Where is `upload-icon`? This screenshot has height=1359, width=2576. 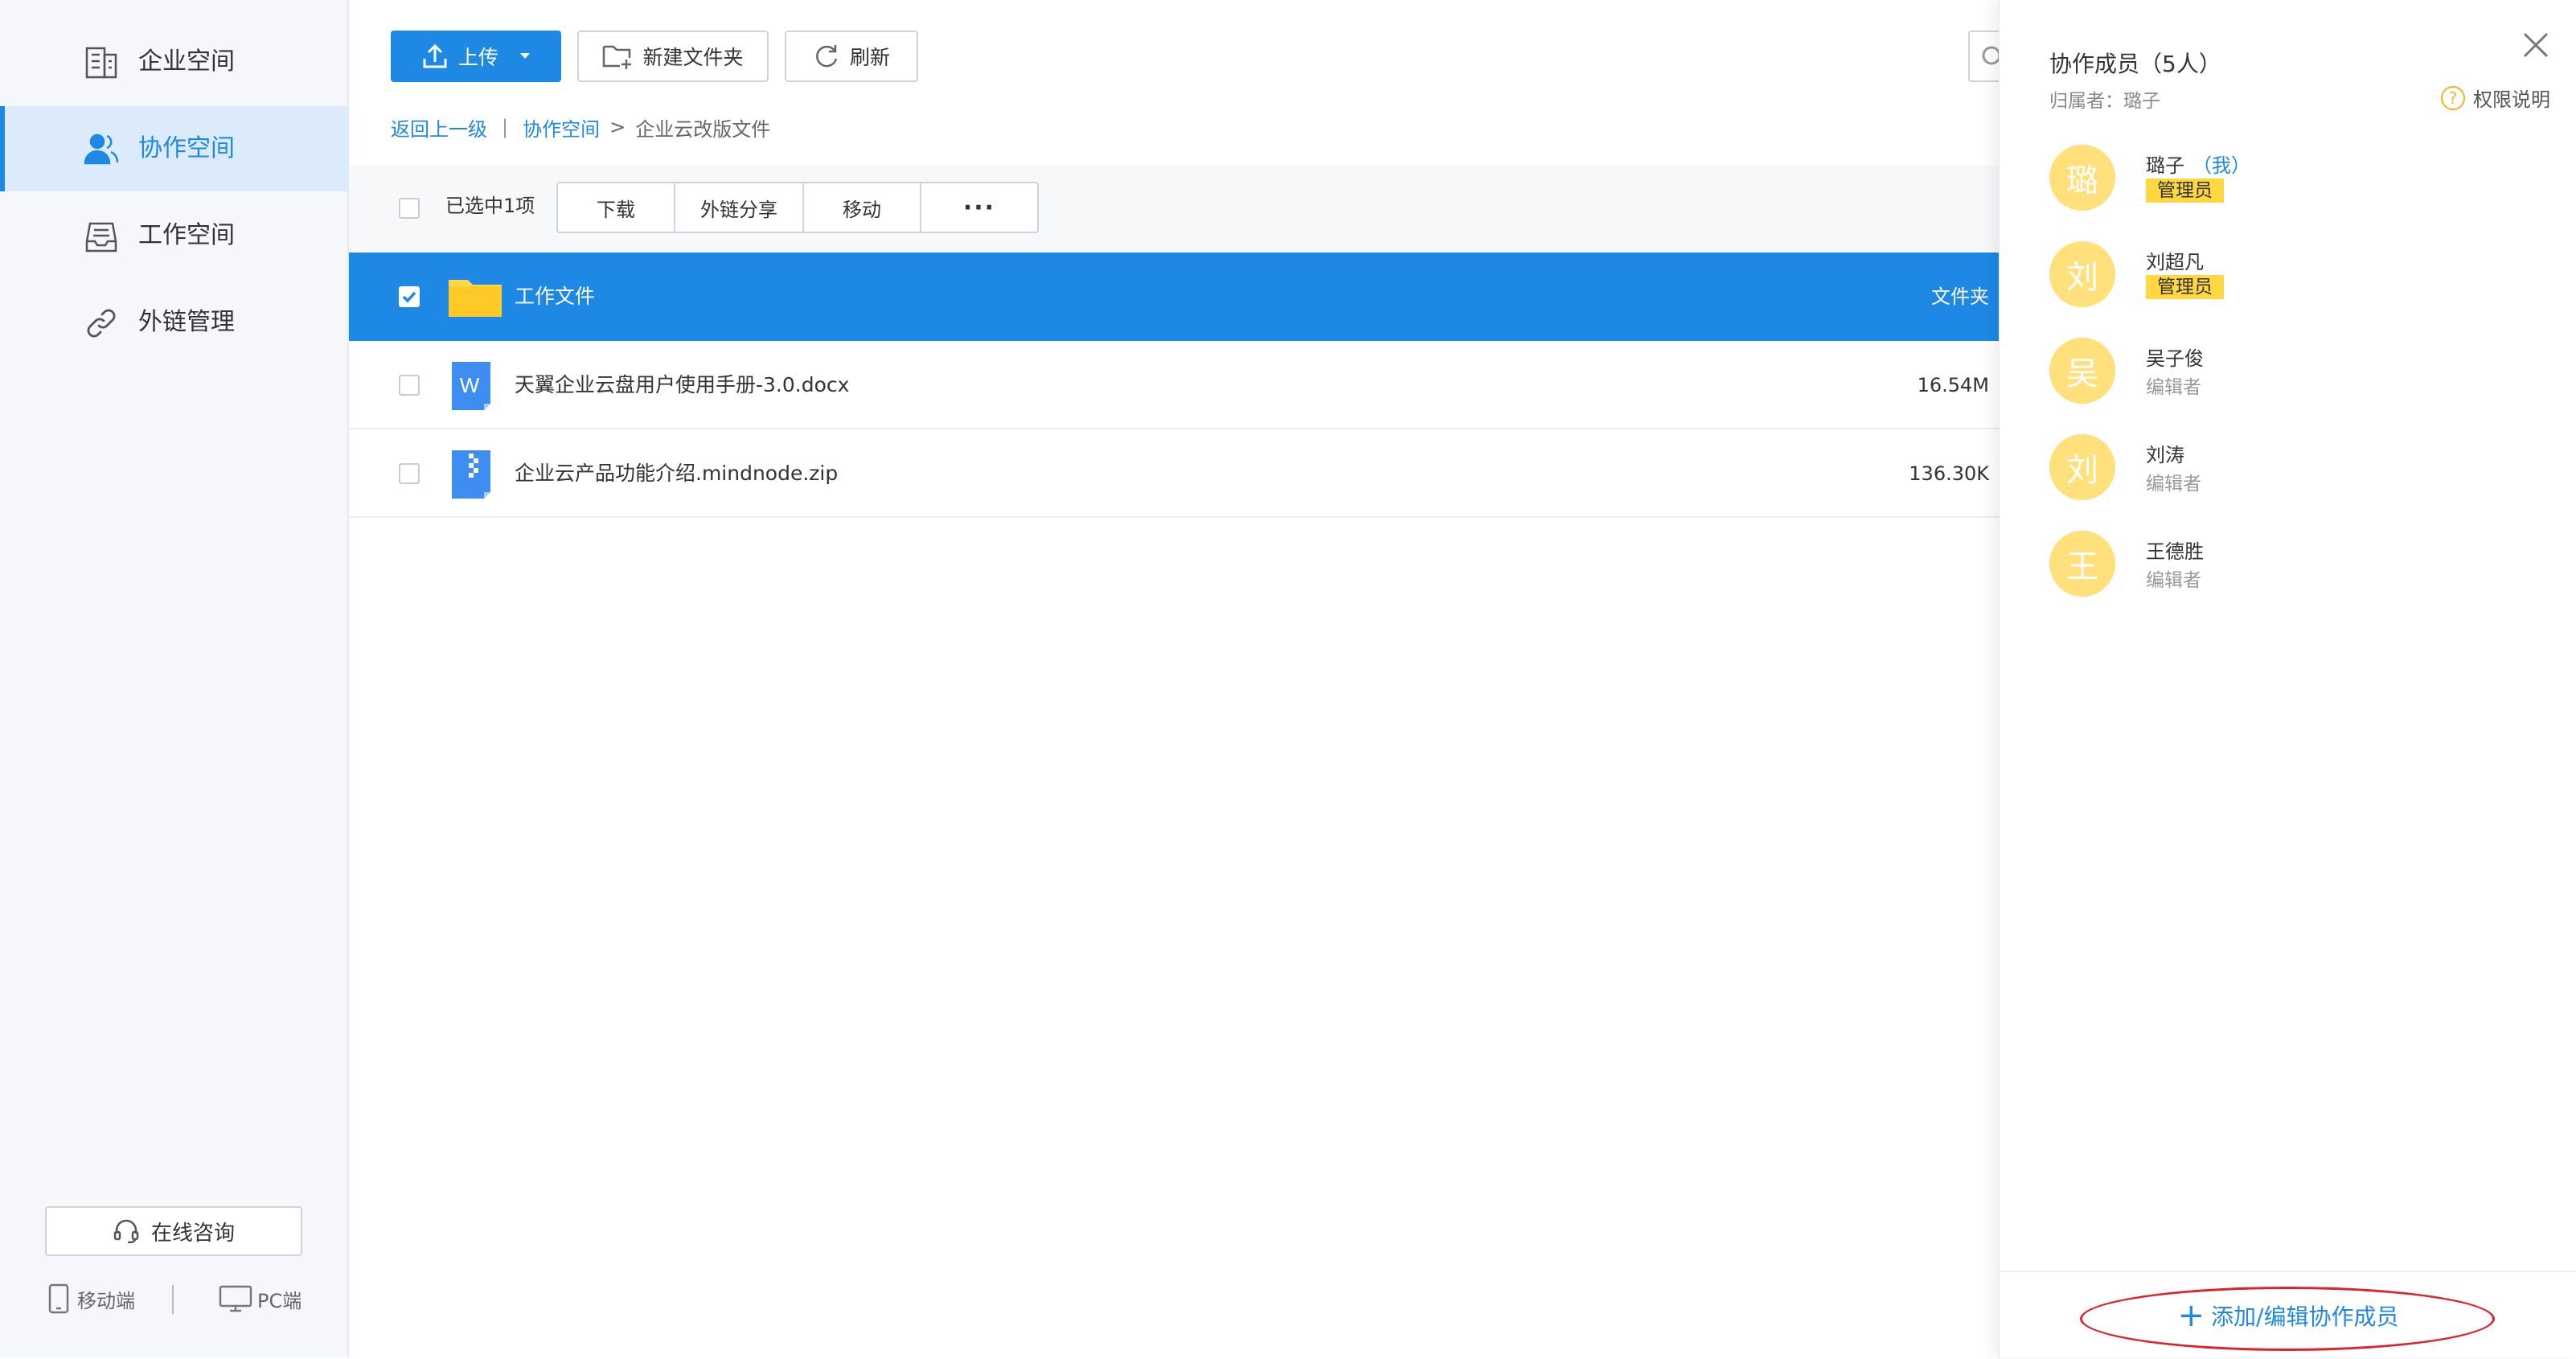 upload-icon is located at coordinates (435, 56).